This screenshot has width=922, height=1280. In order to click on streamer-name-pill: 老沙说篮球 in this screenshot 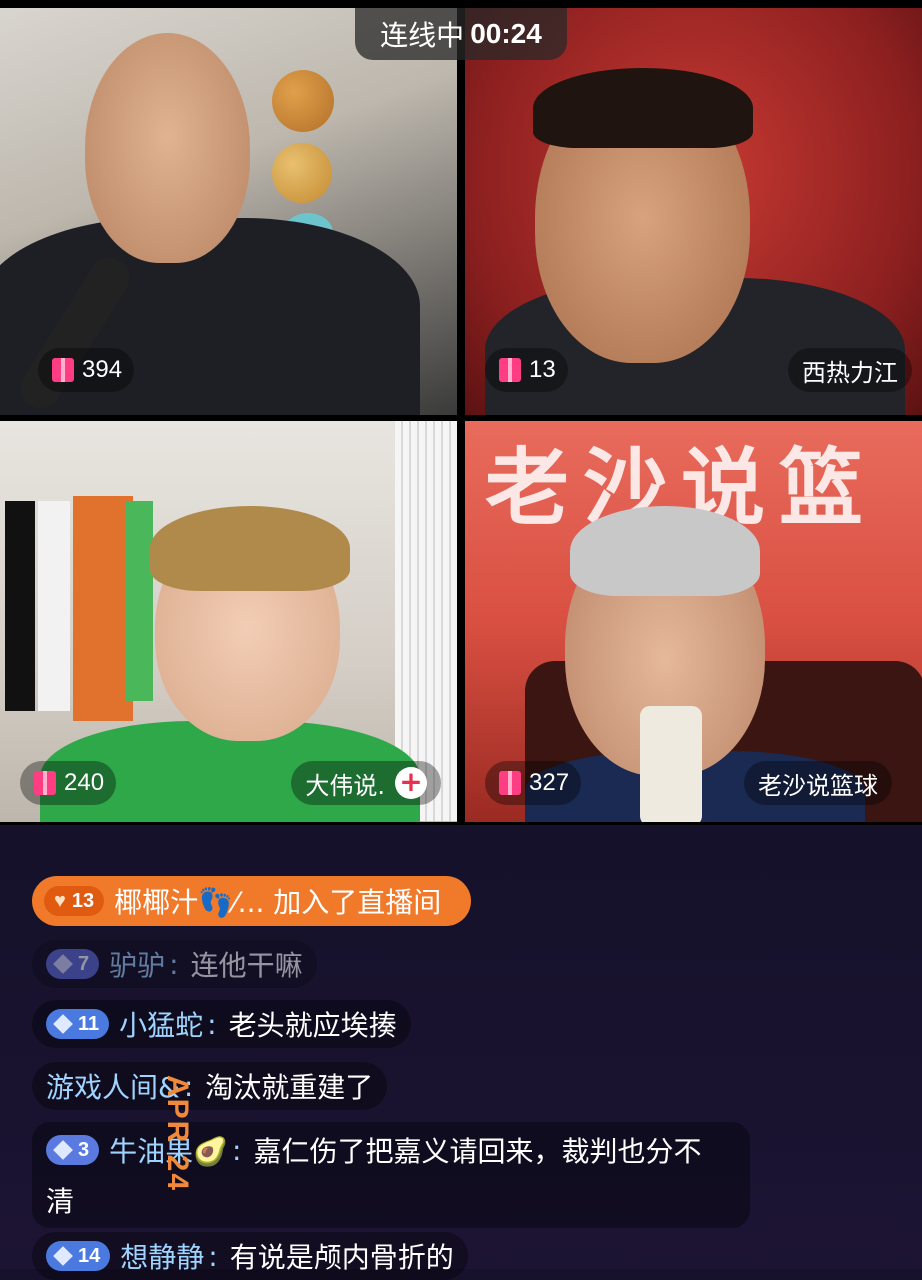, I will do `click(818, 783)`.